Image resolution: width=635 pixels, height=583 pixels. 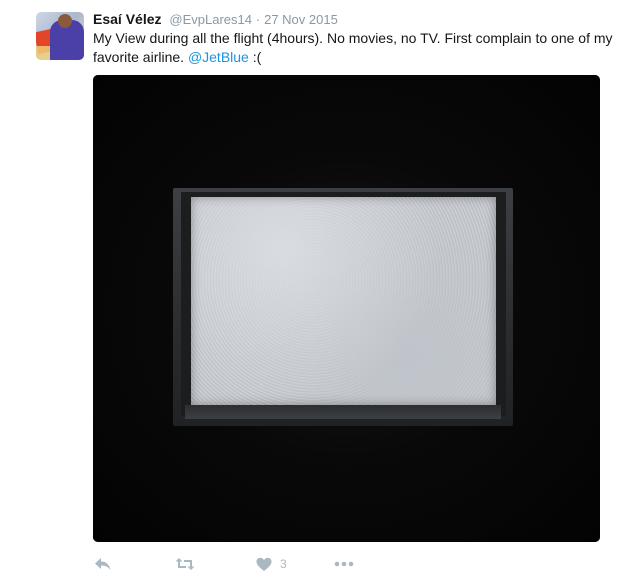 I want to click on tweet-text-part: :(, so click(x=255, y=57).